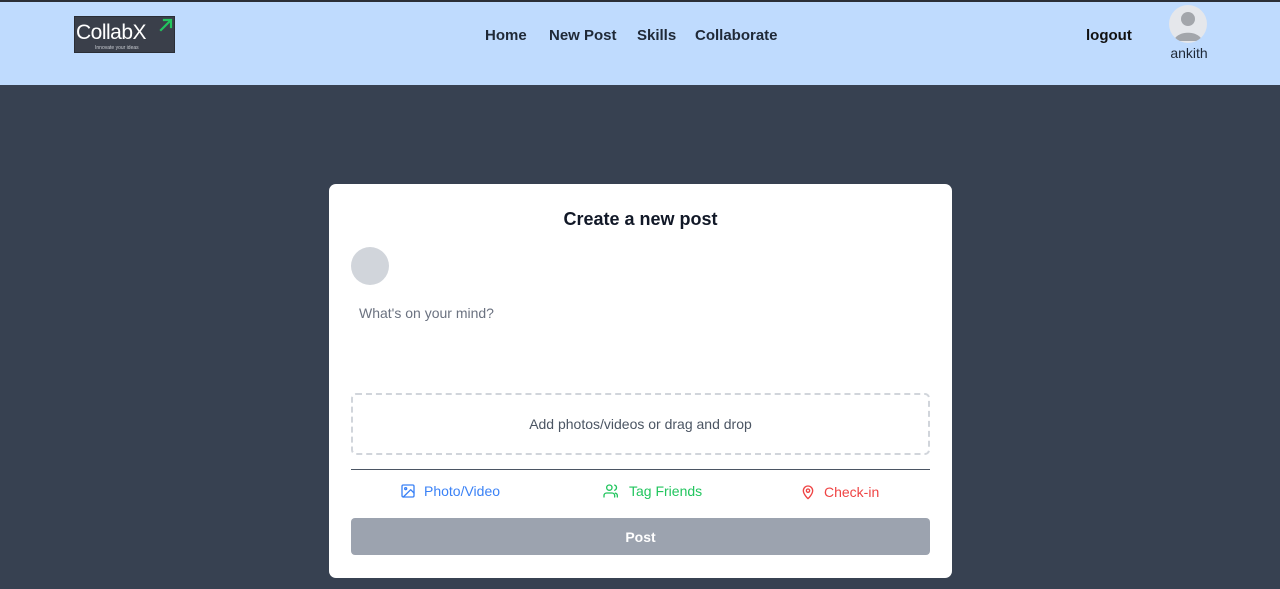  Describe the element at coordinates (111, 32) in the screenshot. I see `brand-name: CollabX` at that location.